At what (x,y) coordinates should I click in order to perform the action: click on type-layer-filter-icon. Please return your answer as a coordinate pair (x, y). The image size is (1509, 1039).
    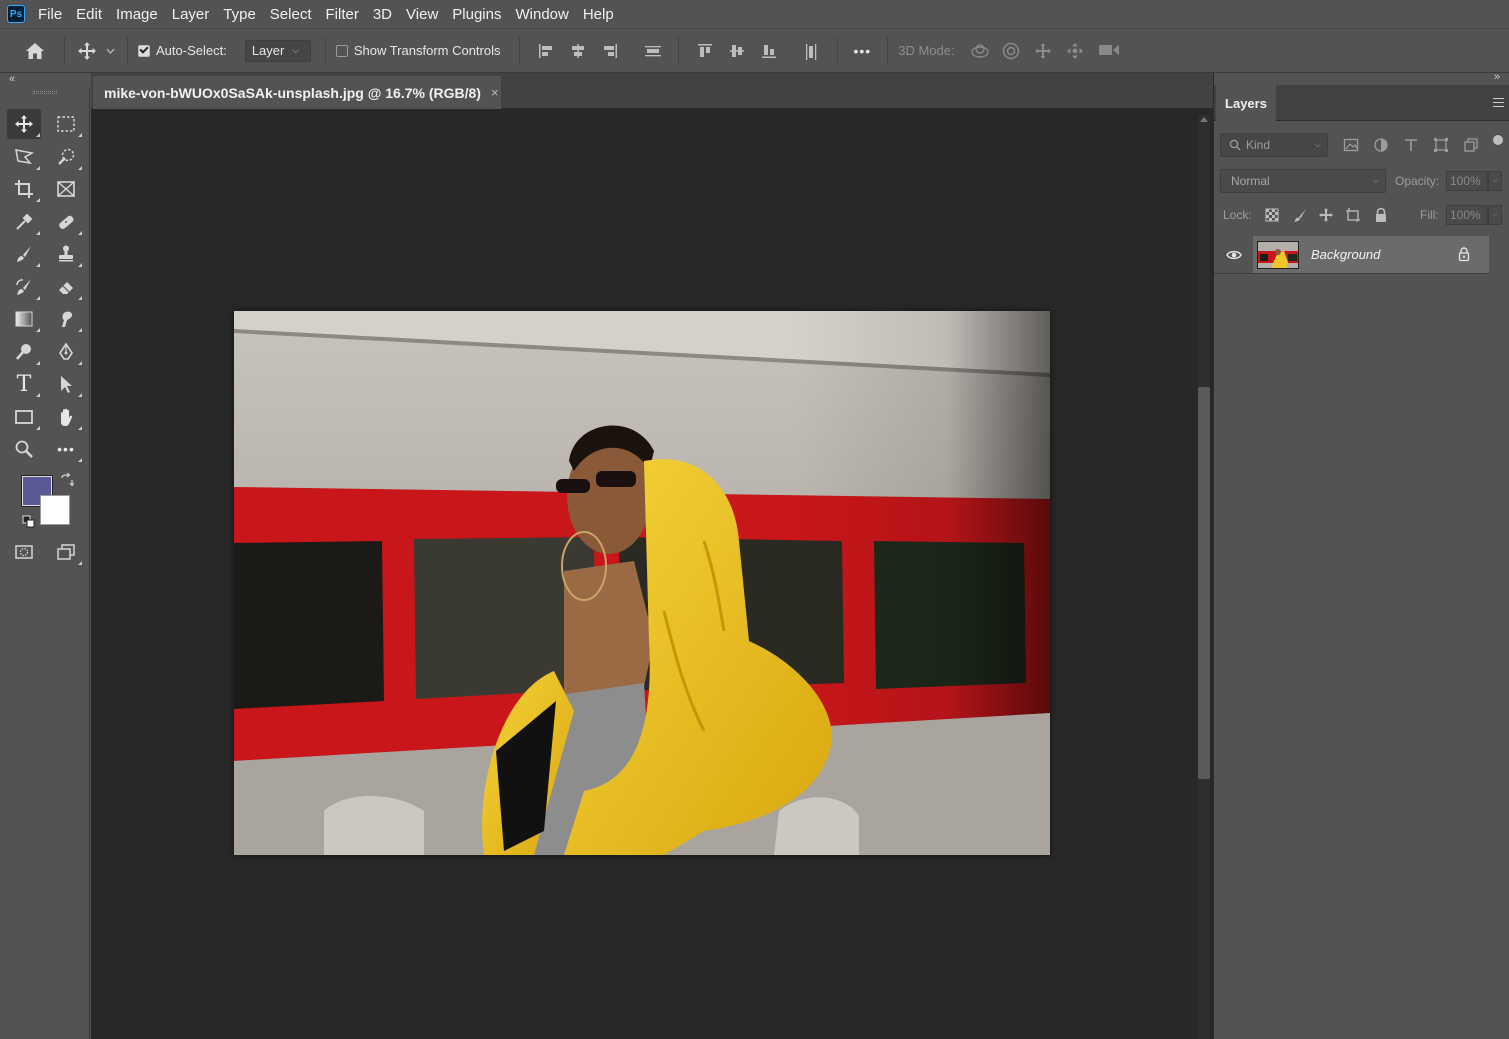
    Looking at the image, I should click on (1411, 145).